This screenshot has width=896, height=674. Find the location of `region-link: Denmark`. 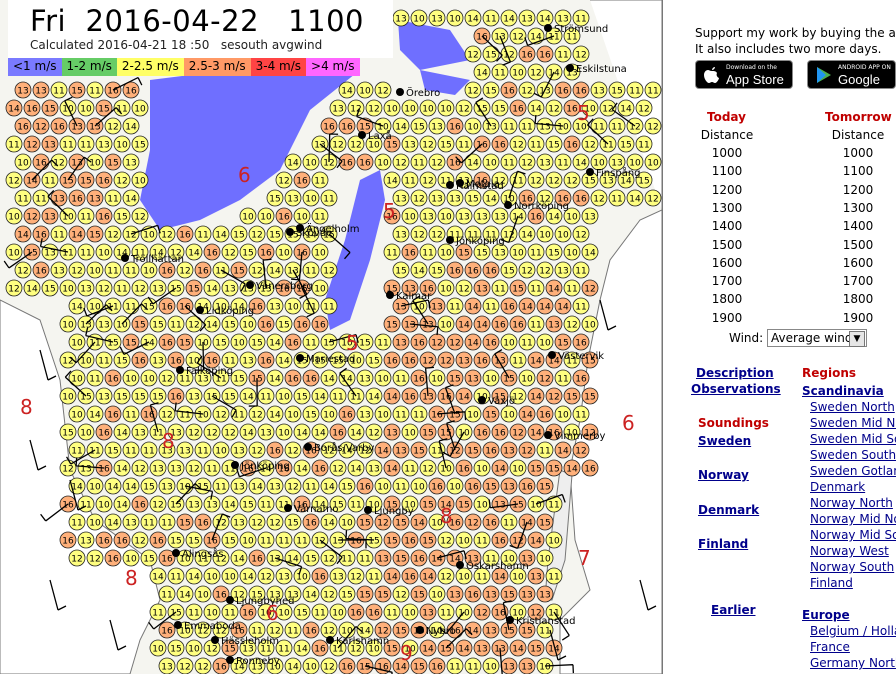

region-link: Denmark is located at coordinates (837, 487).